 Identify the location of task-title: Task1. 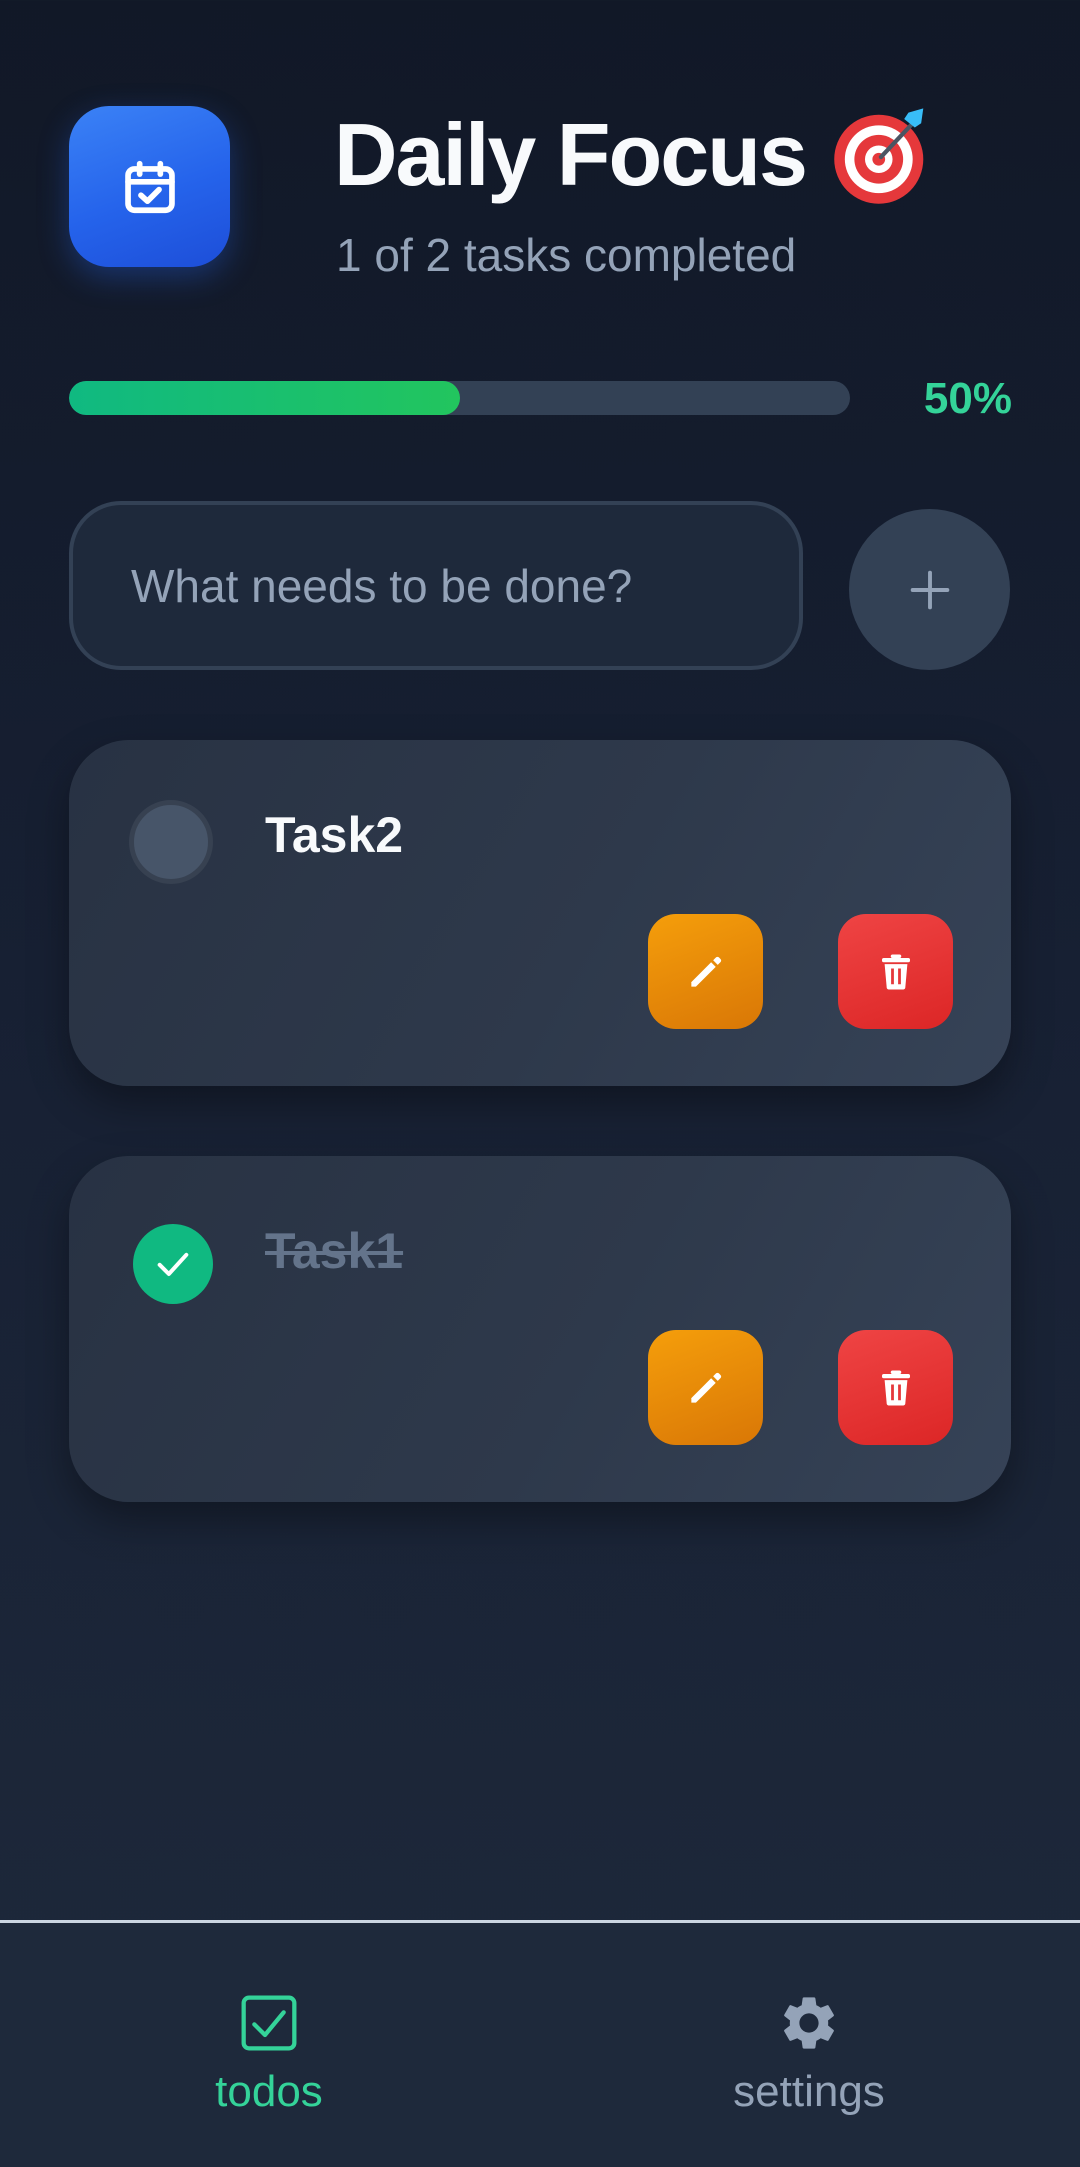
(334, 1251).